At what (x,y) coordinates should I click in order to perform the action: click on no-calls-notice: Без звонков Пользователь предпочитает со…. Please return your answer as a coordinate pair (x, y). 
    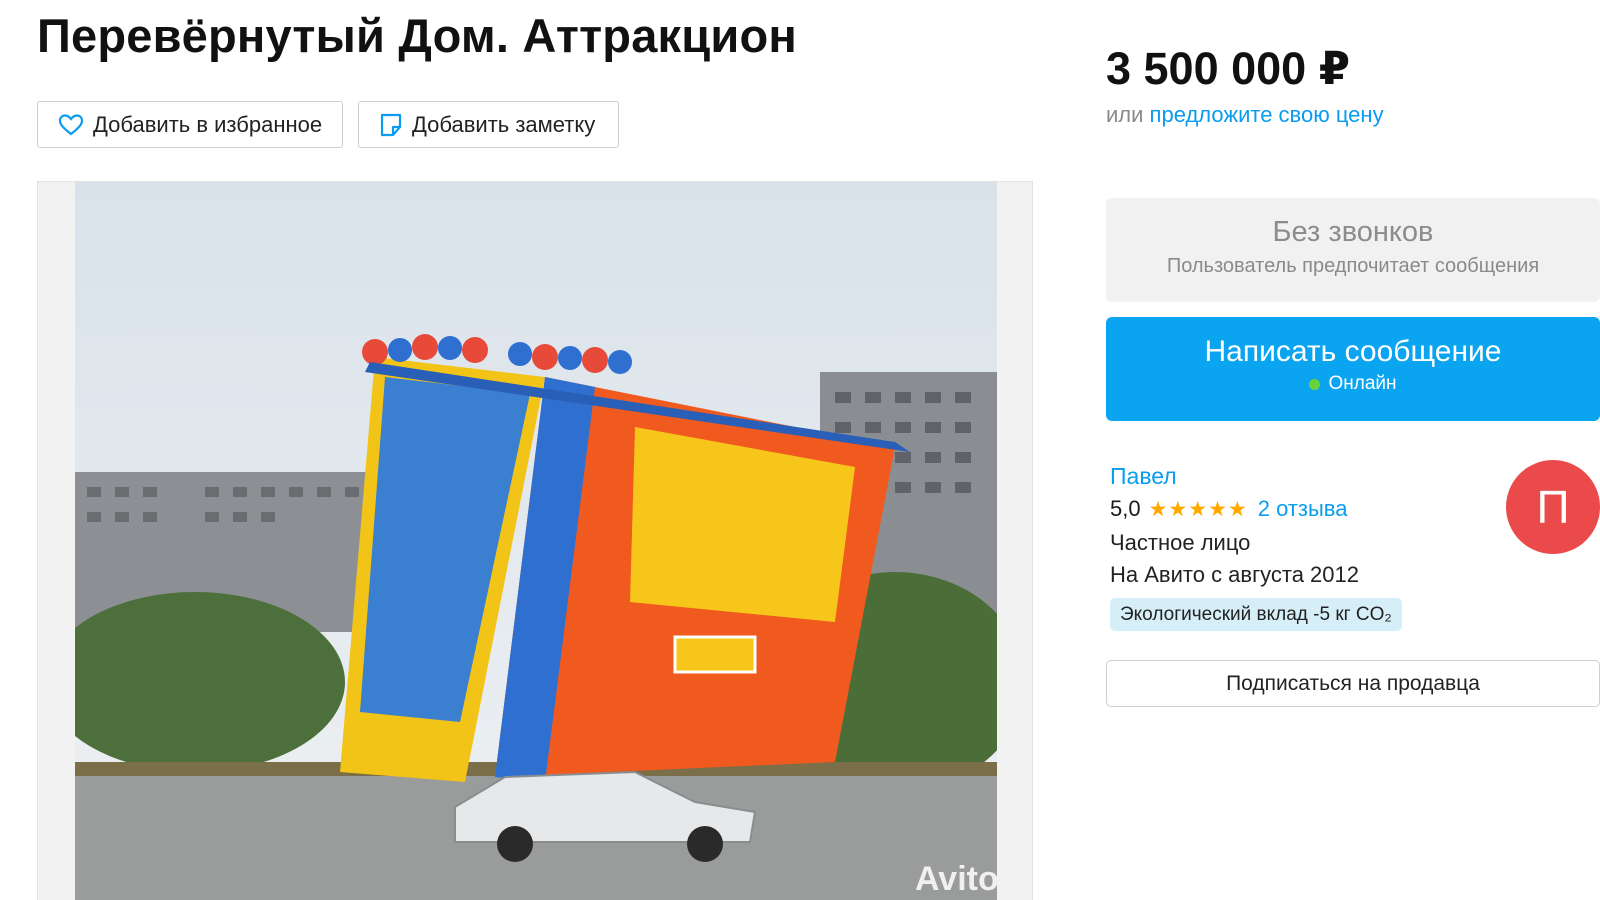
    Looking at the image, I should click on (1353, 250).